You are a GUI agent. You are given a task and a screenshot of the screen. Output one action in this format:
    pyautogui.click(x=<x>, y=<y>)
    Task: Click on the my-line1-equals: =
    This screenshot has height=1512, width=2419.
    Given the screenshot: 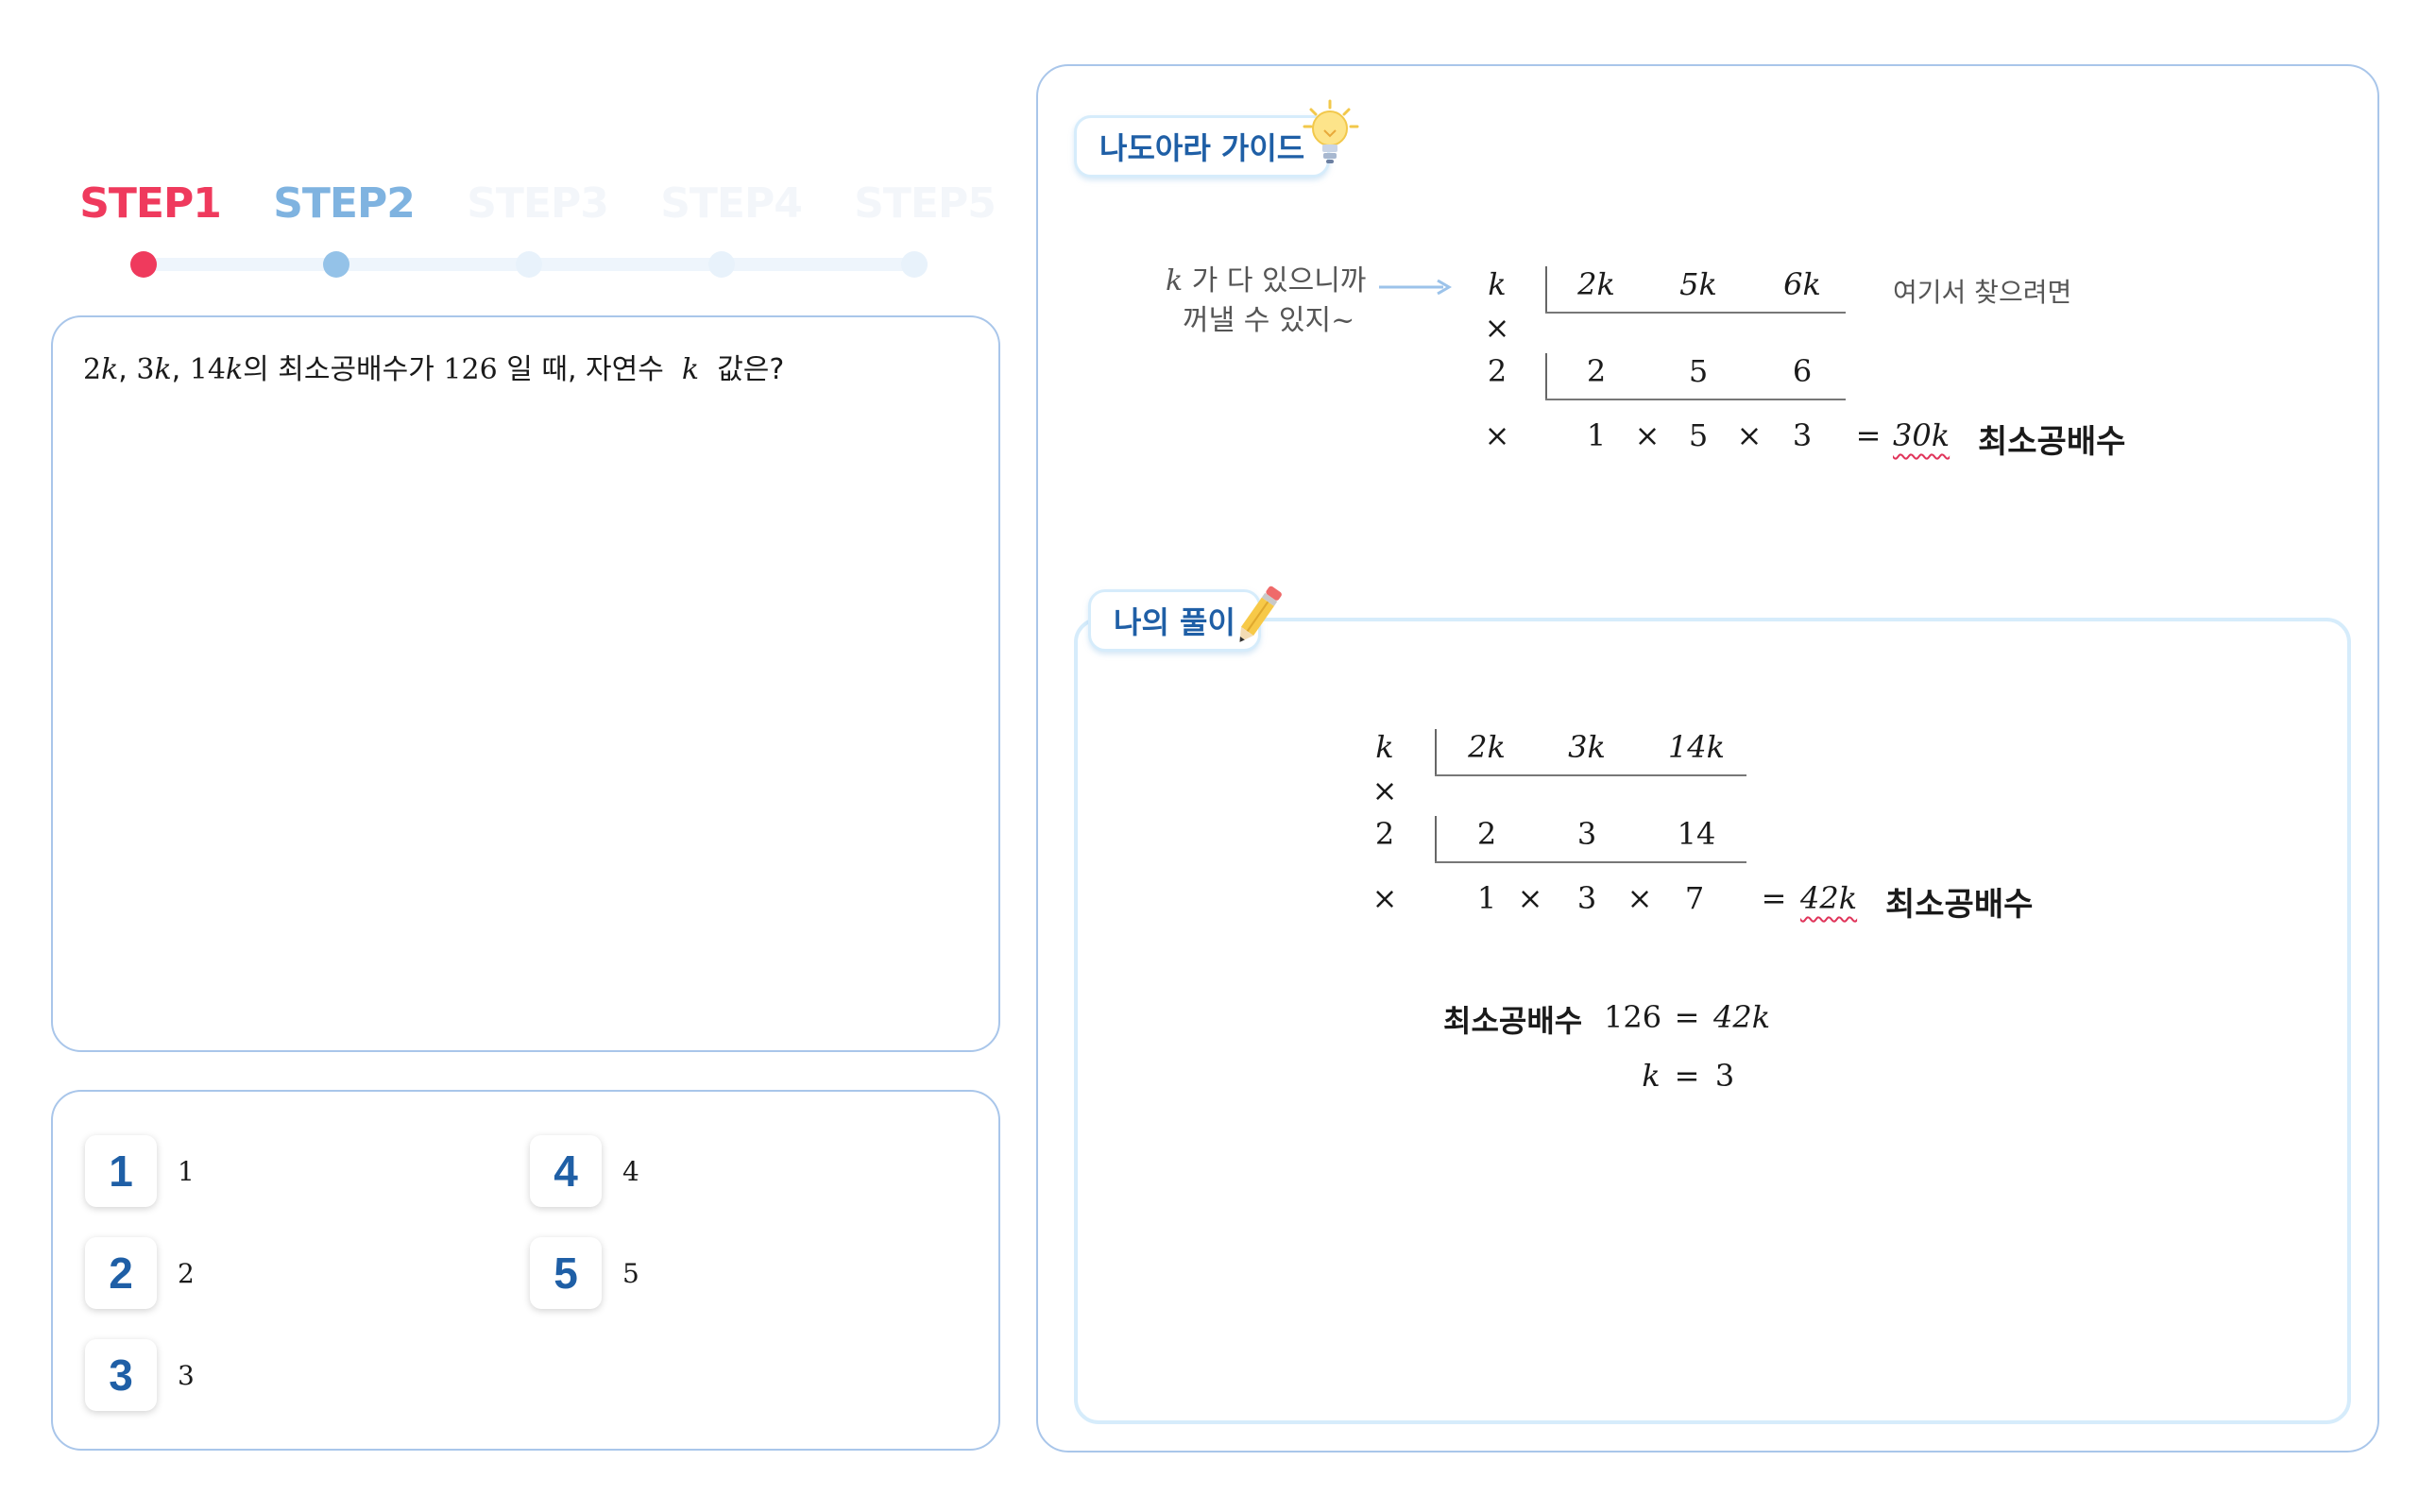 What is the action you would take?
    pyautogui.click(x=1687, y=1017)
    